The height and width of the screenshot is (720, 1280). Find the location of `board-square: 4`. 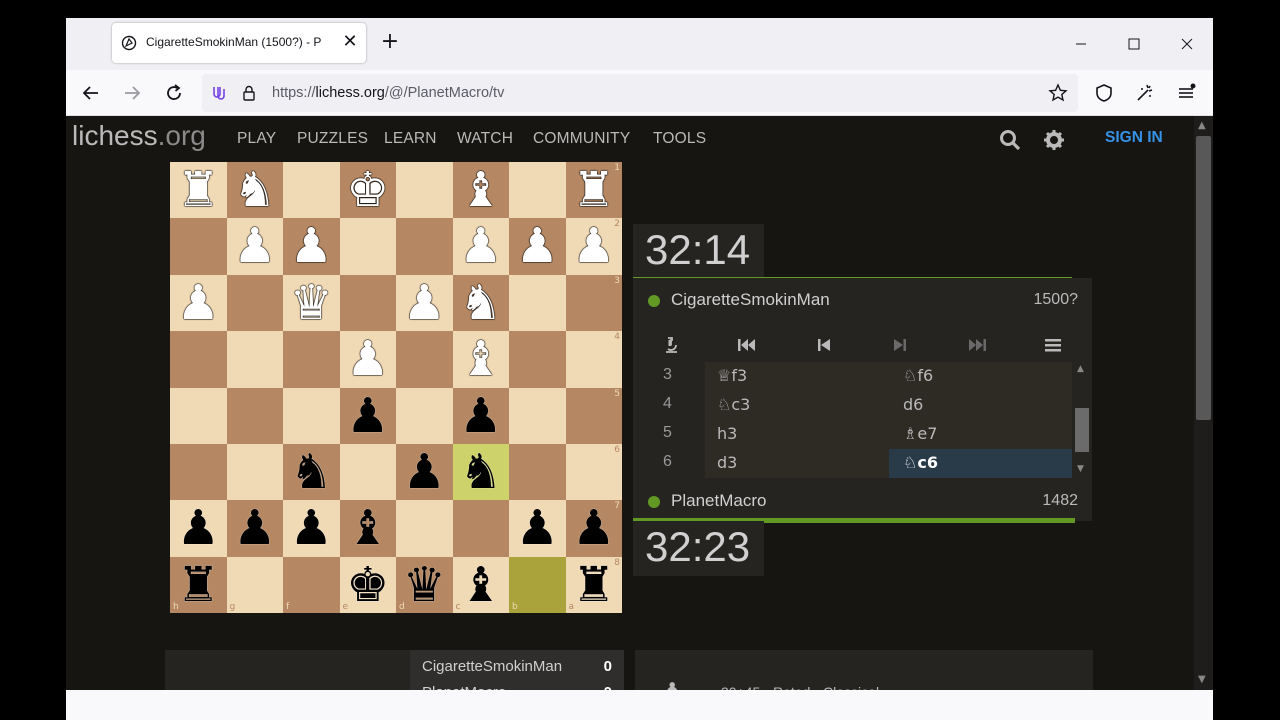

board-square: 4 is located at coordinates (593, 359).